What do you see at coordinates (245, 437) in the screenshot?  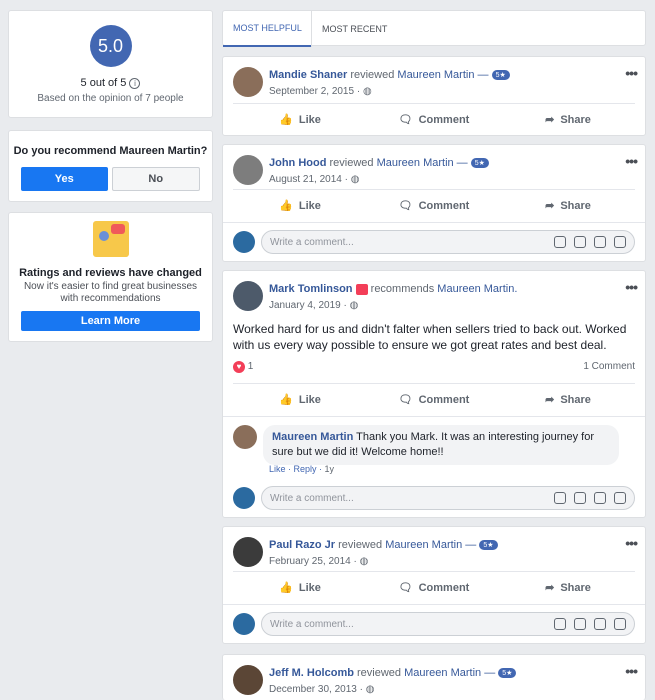 I see `reply-avatar` at bounding box center [245, 437].